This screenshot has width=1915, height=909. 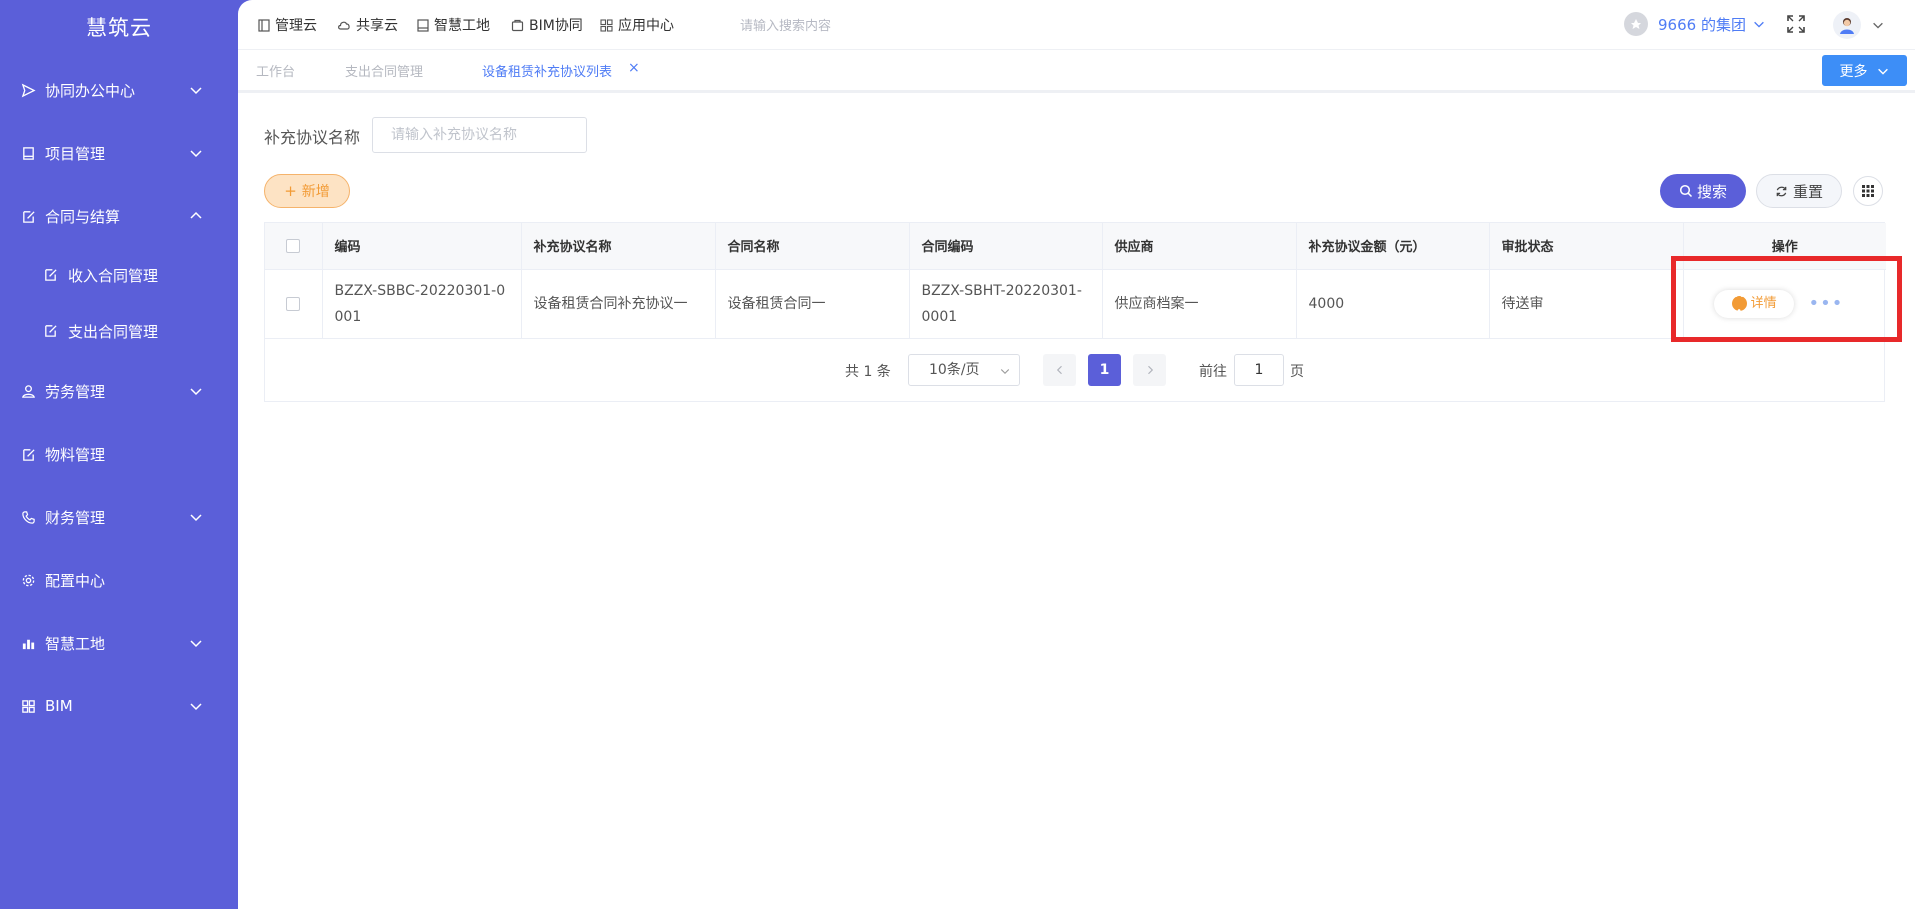 I want to click on cell-amount: 4000, so click(x=1393, y=304).